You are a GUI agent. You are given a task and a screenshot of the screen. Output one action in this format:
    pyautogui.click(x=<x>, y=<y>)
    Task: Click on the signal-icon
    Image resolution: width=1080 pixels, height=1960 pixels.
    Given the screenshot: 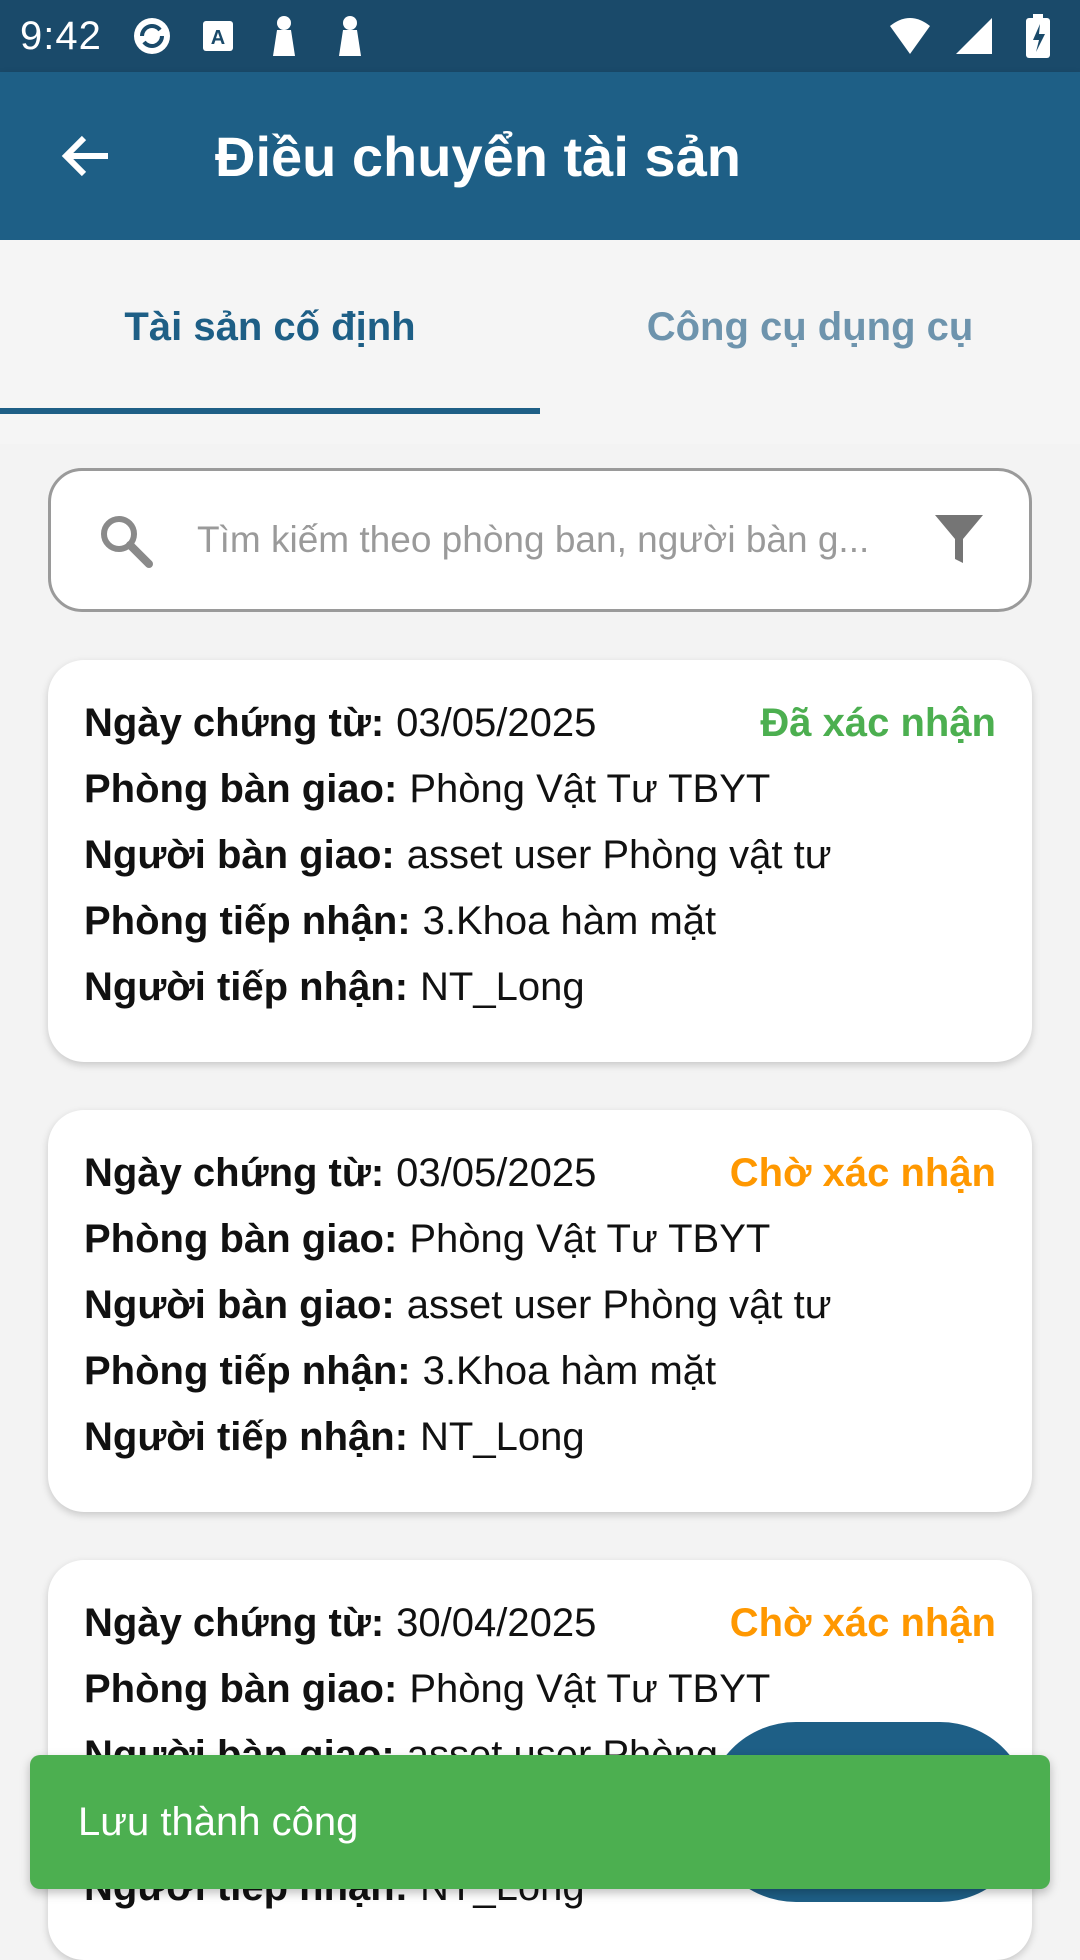 What is the action you would take?
    pyautogui.click(x=974, y=36)
    